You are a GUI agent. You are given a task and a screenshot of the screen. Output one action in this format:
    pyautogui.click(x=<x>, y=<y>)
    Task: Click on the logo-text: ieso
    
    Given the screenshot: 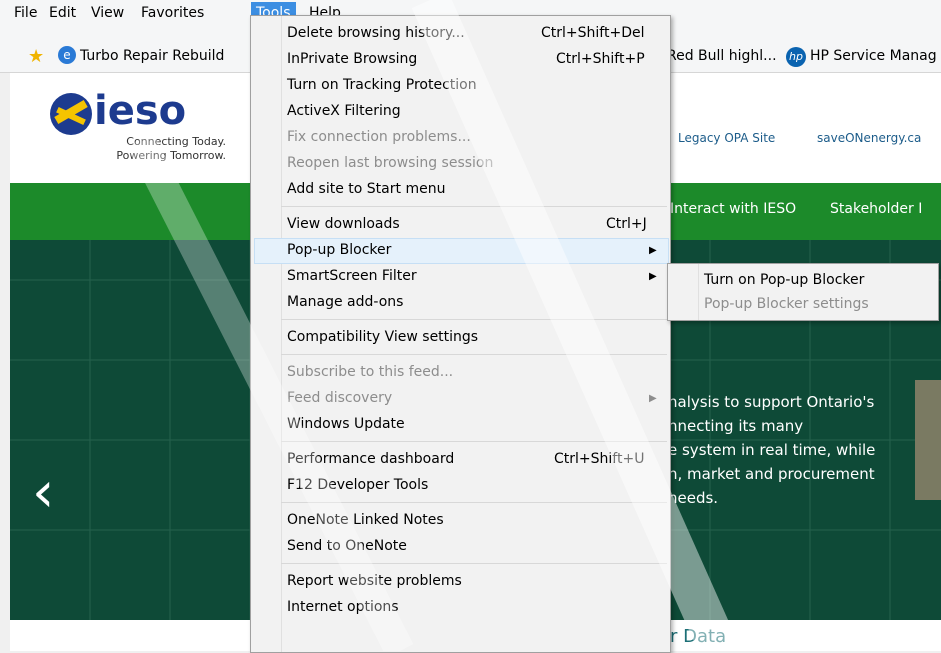 What is the action you would take?
    pyautogui.click(x=140, y=111)
    